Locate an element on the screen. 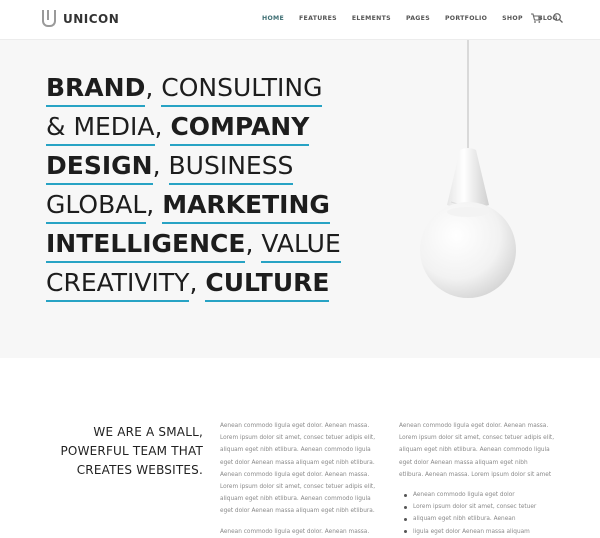  logo: UNICON is located at coordinates (80, 18).